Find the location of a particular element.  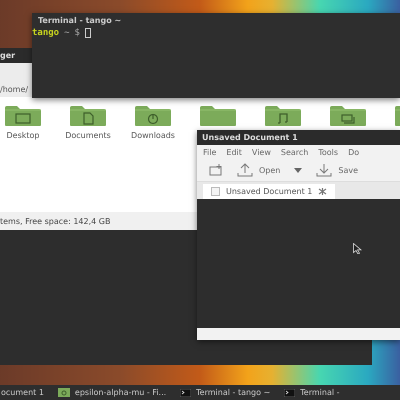

folder-label: Documents is located at coordinates (88, 135).